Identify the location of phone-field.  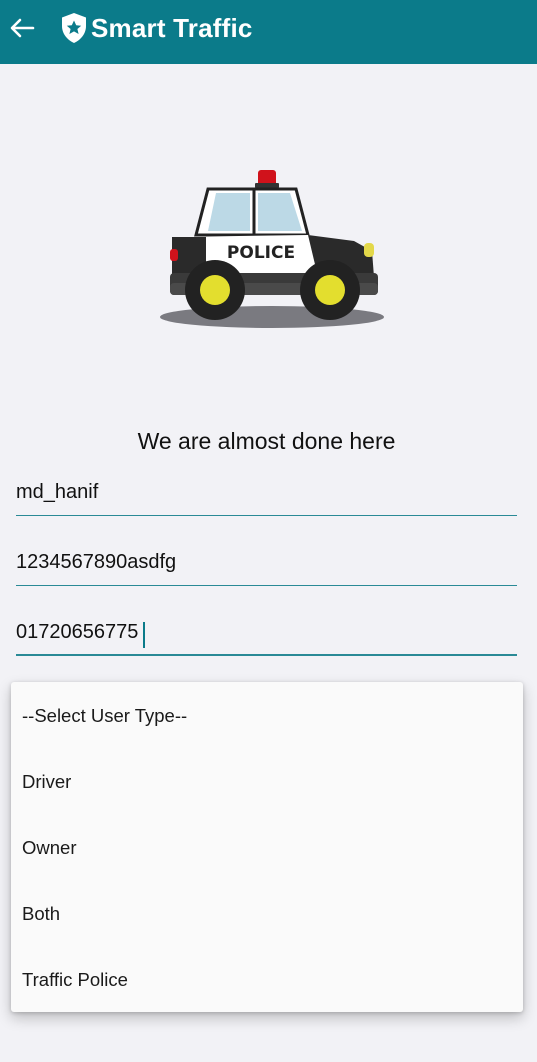
(266, 635).